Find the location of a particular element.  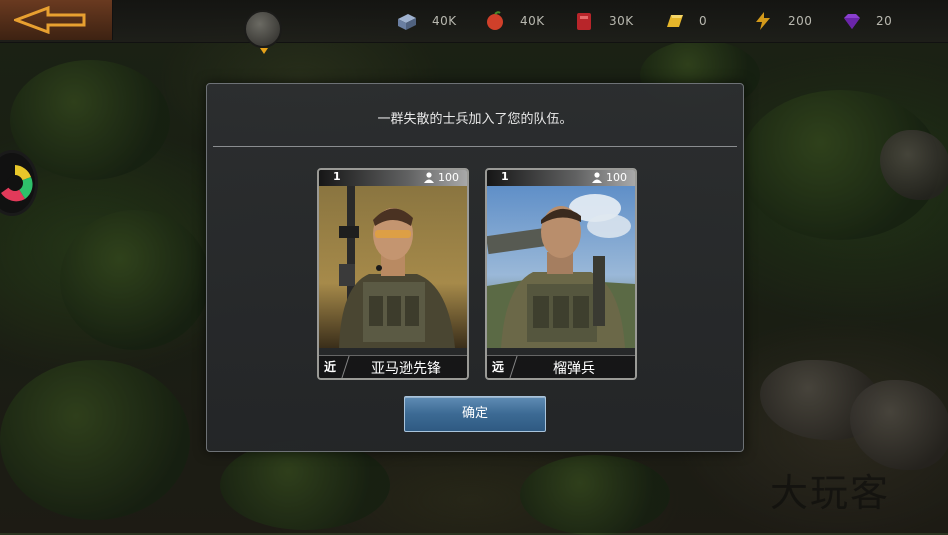

gold-bar-icon is located at coordinates (675, 21).